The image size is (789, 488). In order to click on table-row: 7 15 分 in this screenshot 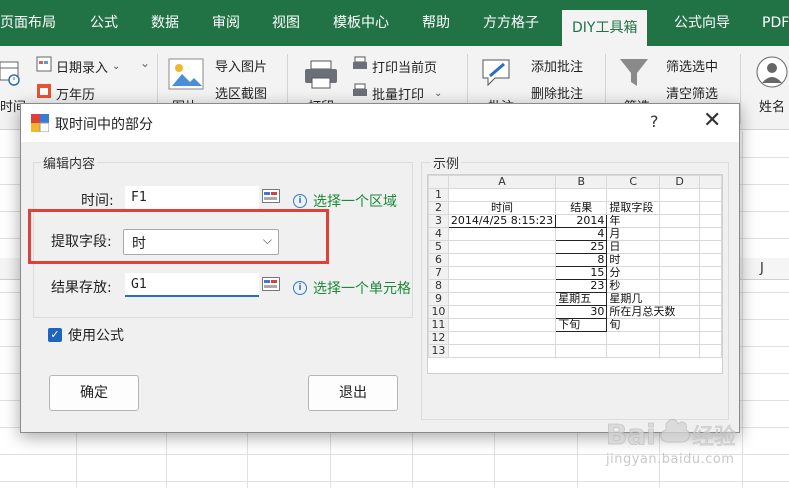, I will do `click(575, 273)`.